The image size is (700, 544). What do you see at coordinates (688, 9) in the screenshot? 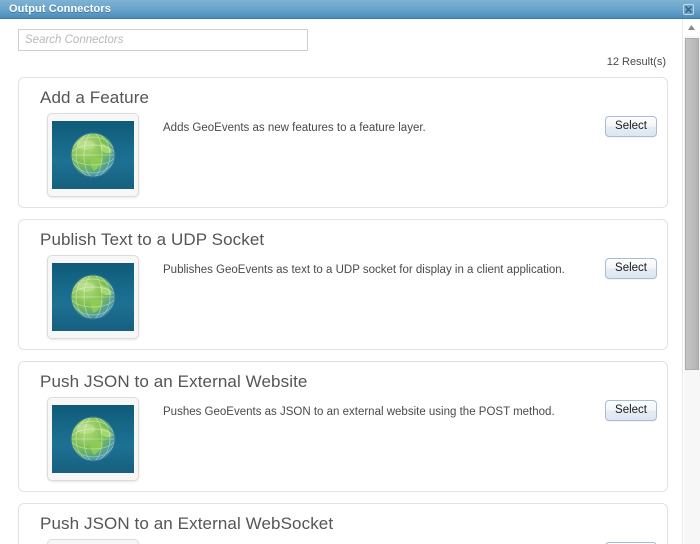
I see `close-icon` at bounding box center [688, 9].